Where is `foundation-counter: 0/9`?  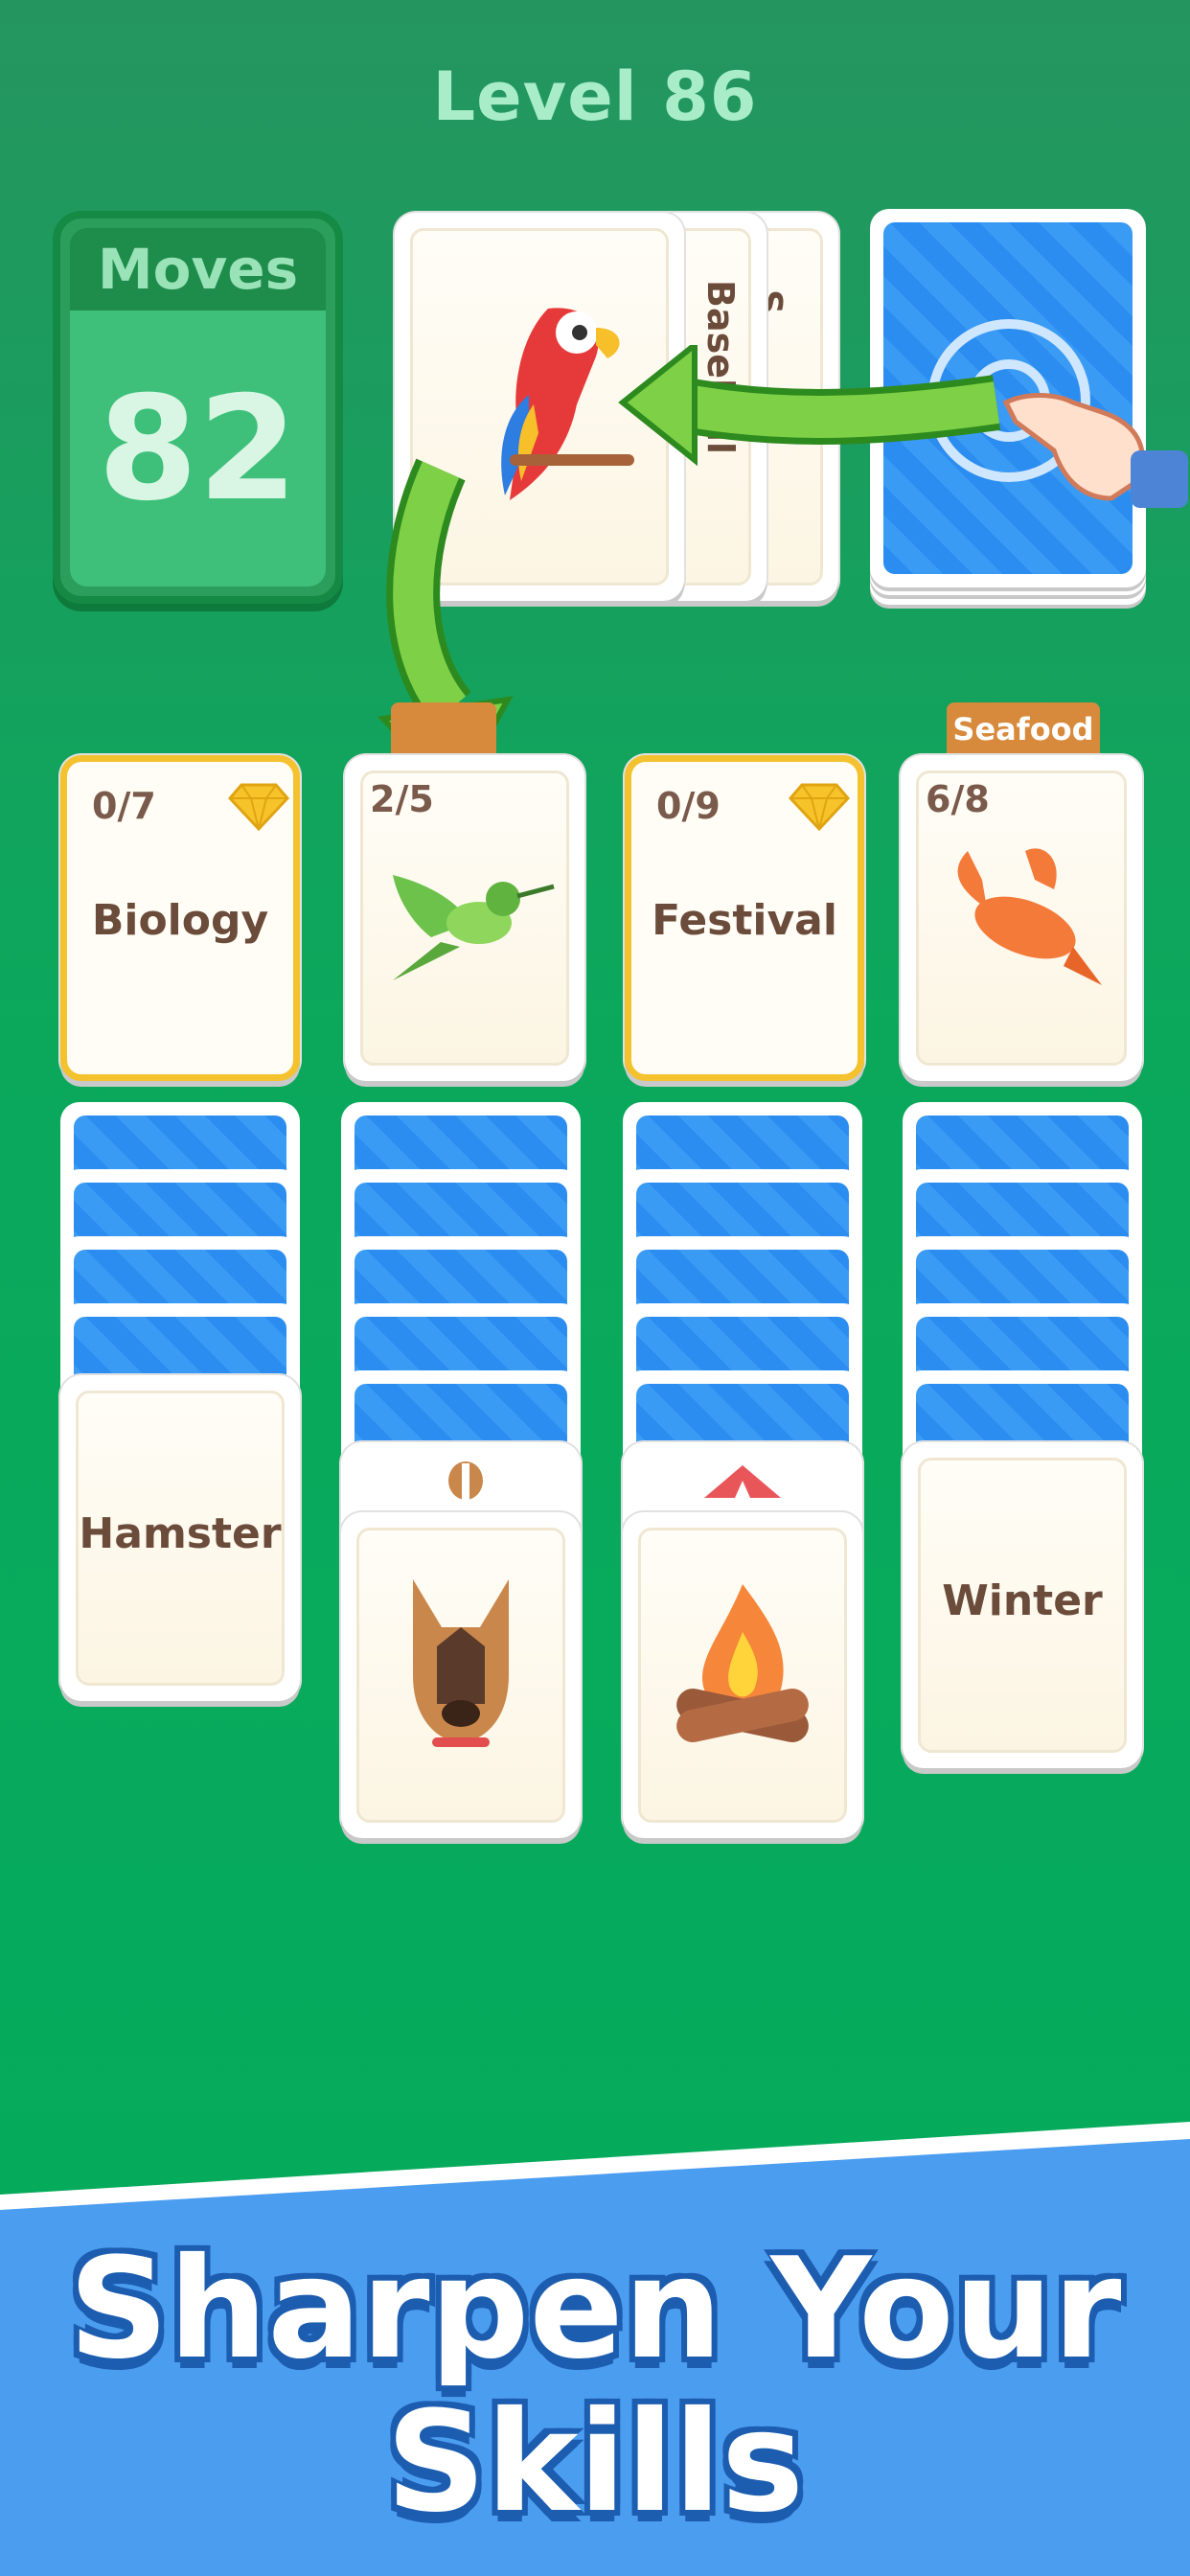
foundation-counter: 0/9 is located at coordinates (688, 806).